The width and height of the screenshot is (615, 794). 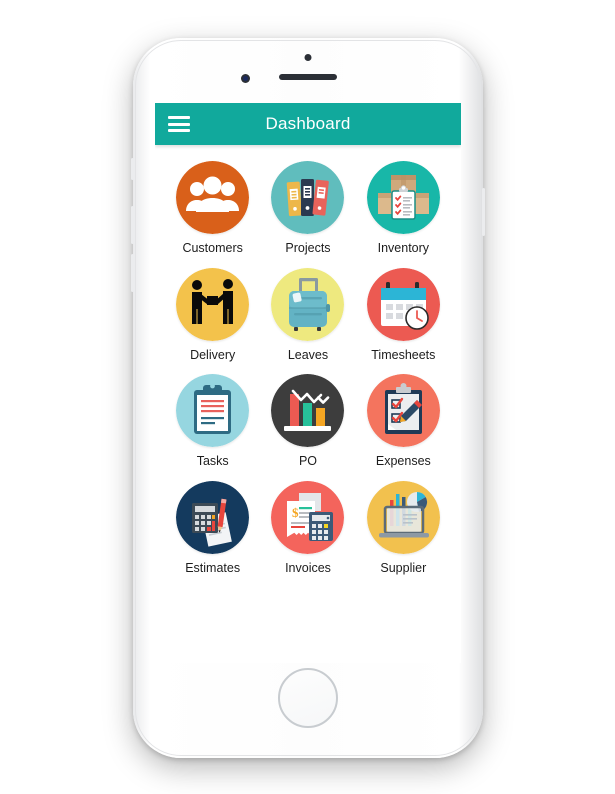 I want to click on tile-tasks: Tasks, so click(x=212, y=421).